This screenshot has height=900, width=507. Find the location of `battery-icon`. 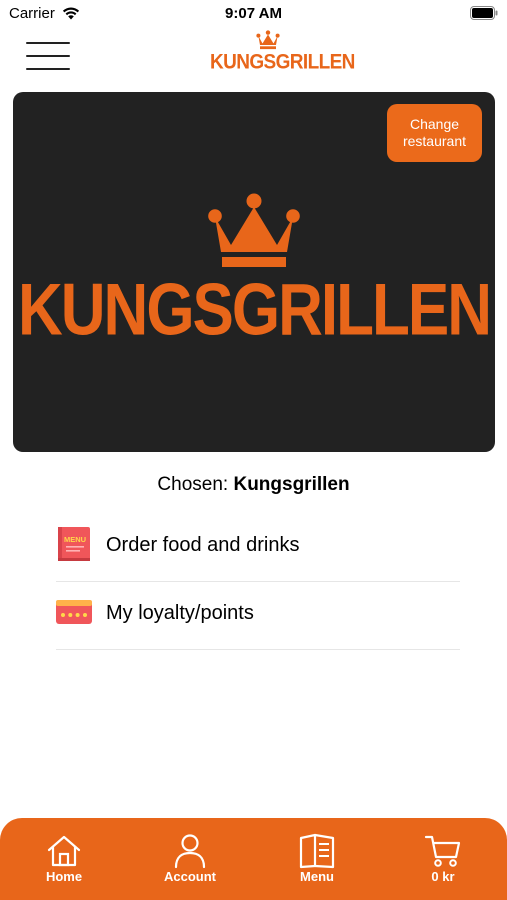

battery-icon is located at coordinates (484, 13).